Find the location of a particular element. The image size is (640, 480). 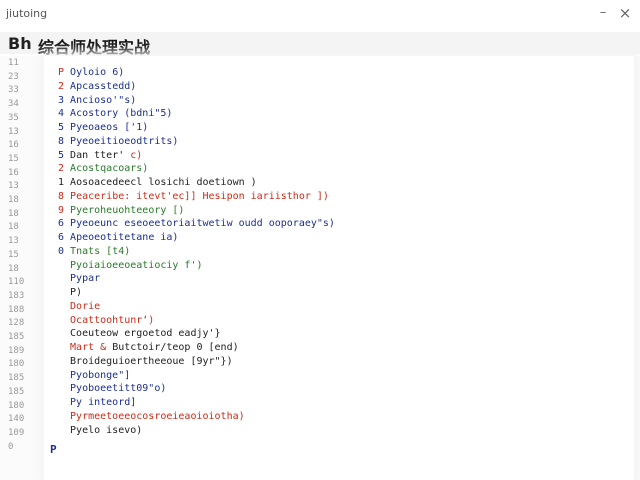

code-token: Butctoir/teop 0 [end) is located at coordinates (175, 347).